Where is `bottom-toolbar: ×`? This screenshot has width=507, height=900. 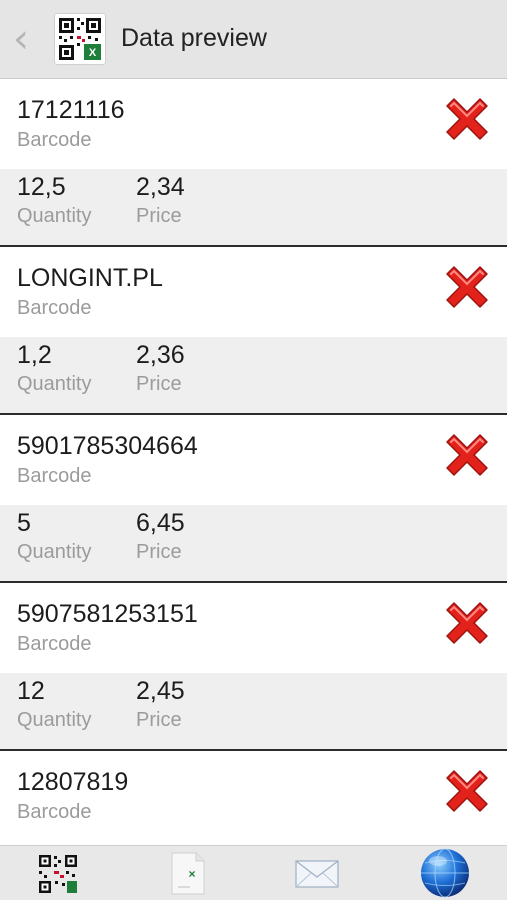 bottom-toolbar: × is located at coordinates (253, 872).